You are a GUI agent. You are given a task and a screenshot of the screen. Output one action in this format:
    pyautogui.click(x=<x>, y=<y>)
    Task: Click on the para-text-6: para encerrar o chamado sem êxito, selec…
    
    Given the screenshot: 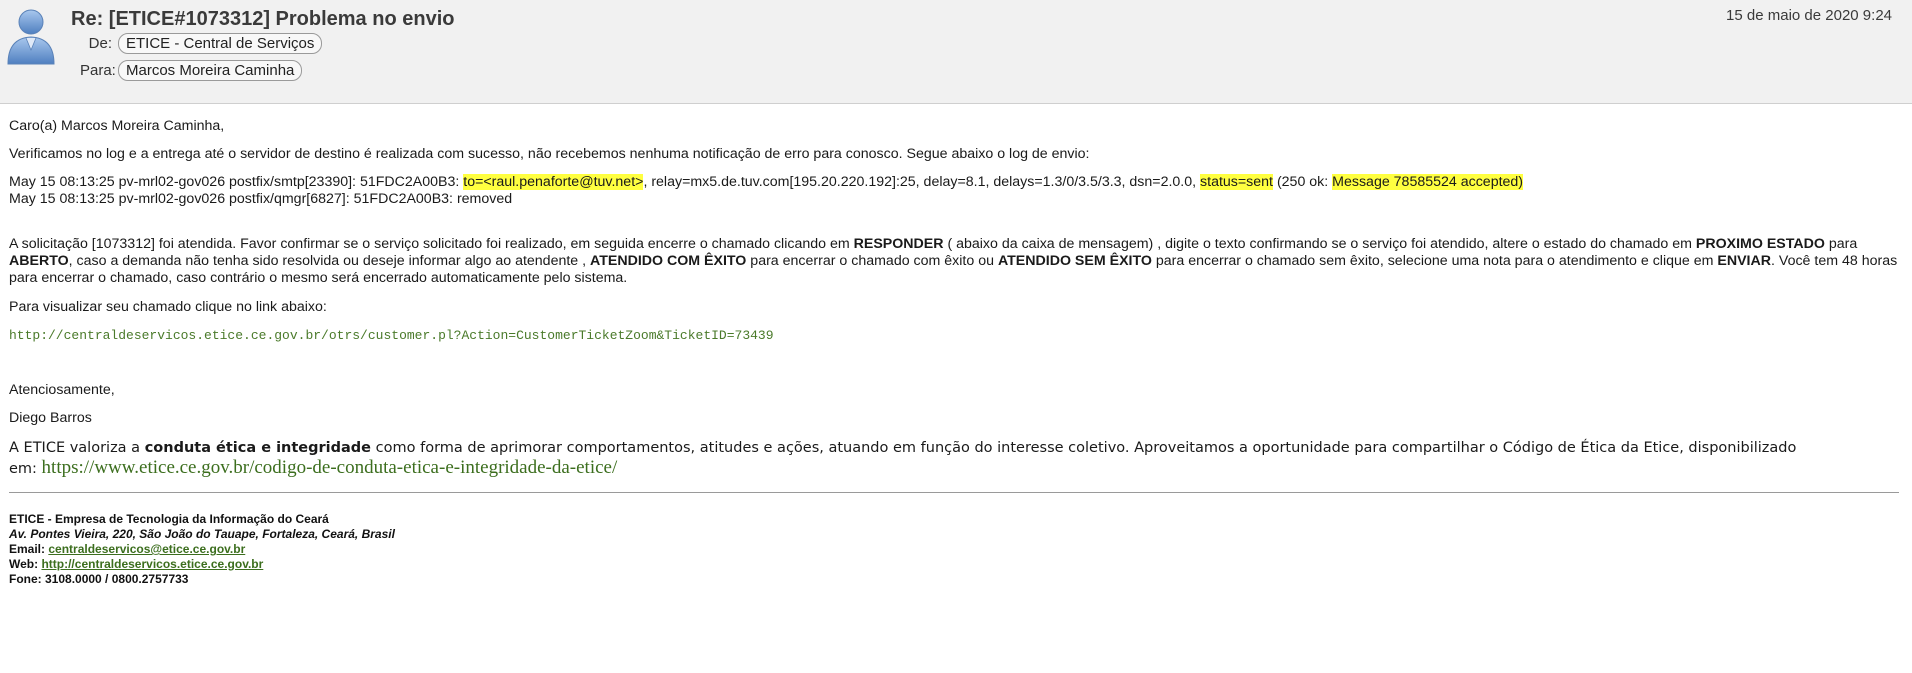 What is the action you would take?
    pyautogui.click(x=1434, y=261)
    